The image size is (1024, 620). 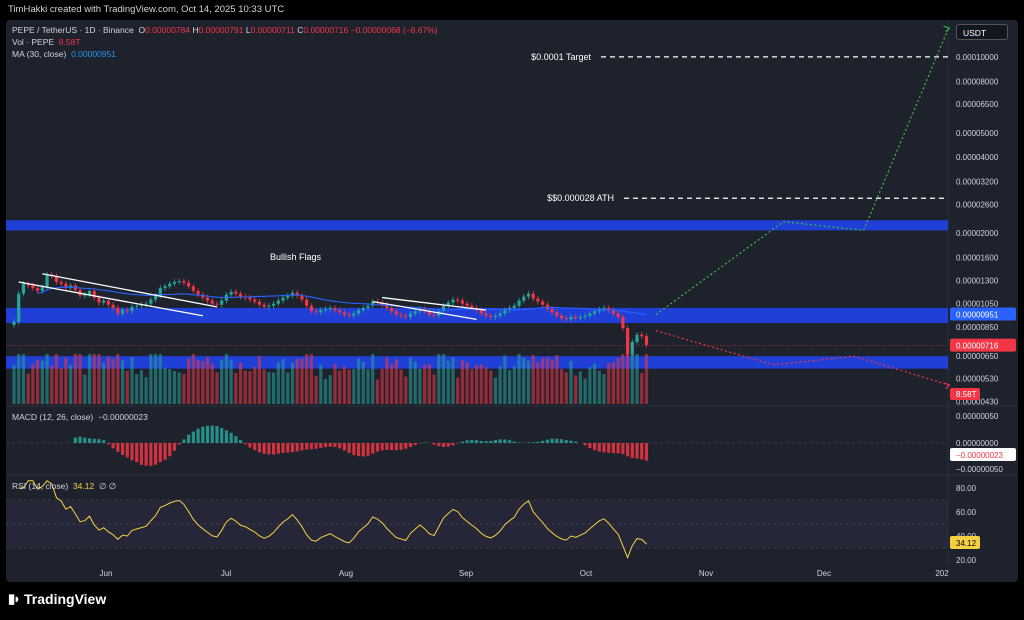 I want to click on price-tick-label: 0.00001300, so click(x=977, y=280).